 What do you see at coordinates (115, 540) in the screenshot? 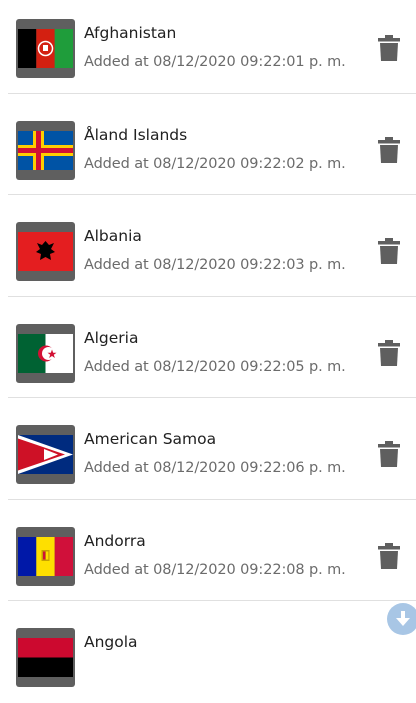
I see `country-name: Andorra` at bounding box center [115, 540].